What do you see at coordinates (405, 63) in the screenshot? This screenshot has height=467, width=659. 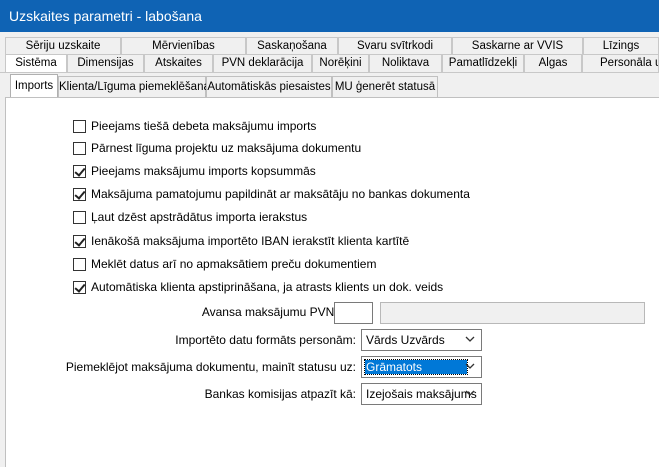 I see `tab-noliktava: Noliktava` at bounding box center [405, 63].